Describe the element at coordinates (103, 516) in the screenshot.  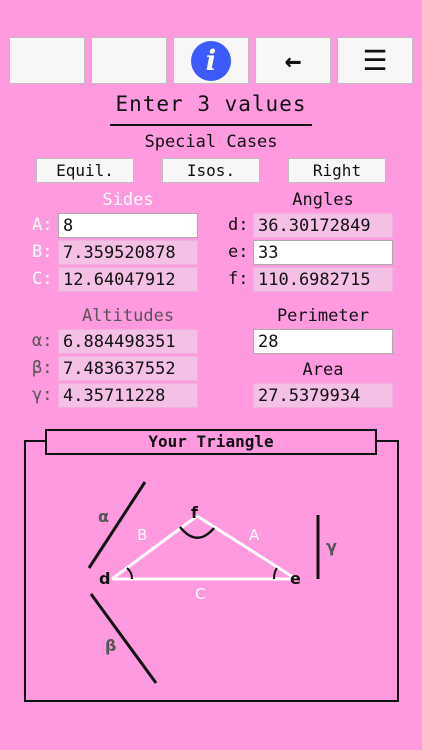
I see `altitude-alpha-text: α` at that location.